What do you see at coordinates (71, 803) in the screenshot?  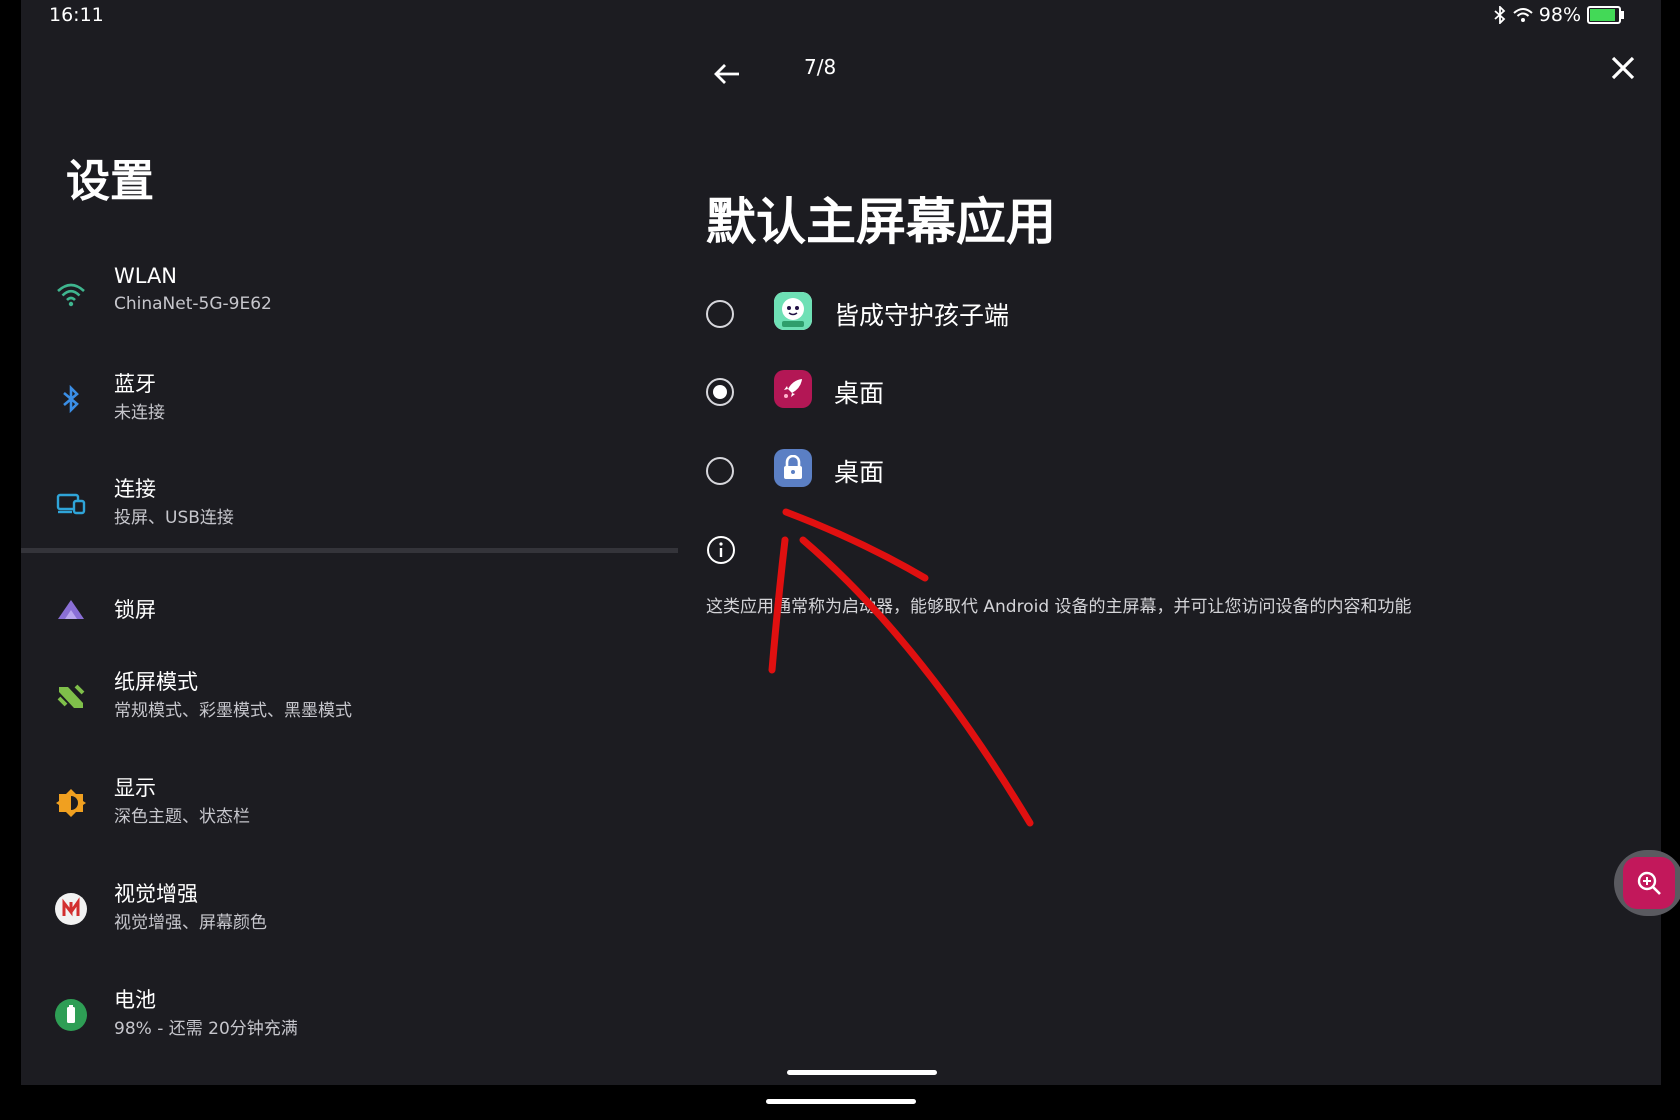 I see `brightness-icon` at bounding box center [71, 803].